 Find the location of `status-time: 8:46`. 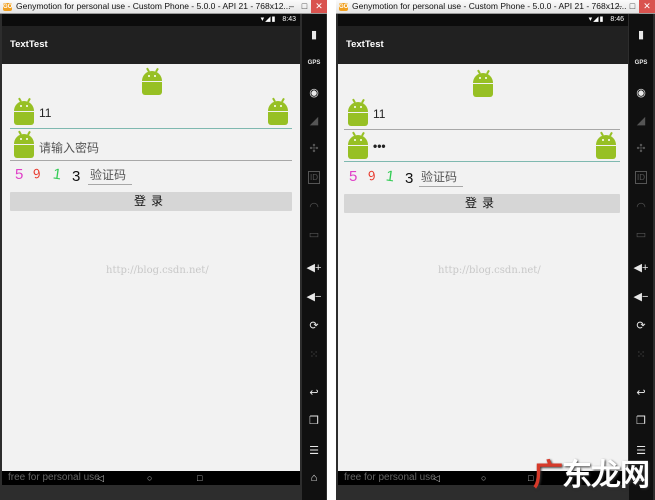

status-time: 8:46 is located at coordinates (617, 19).